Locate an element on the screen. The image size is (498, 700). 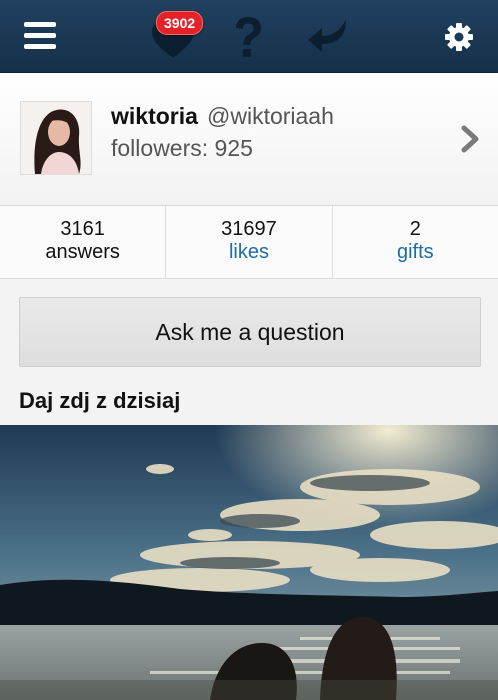
gifts-label: gifts is located at coordinates (415, 252).